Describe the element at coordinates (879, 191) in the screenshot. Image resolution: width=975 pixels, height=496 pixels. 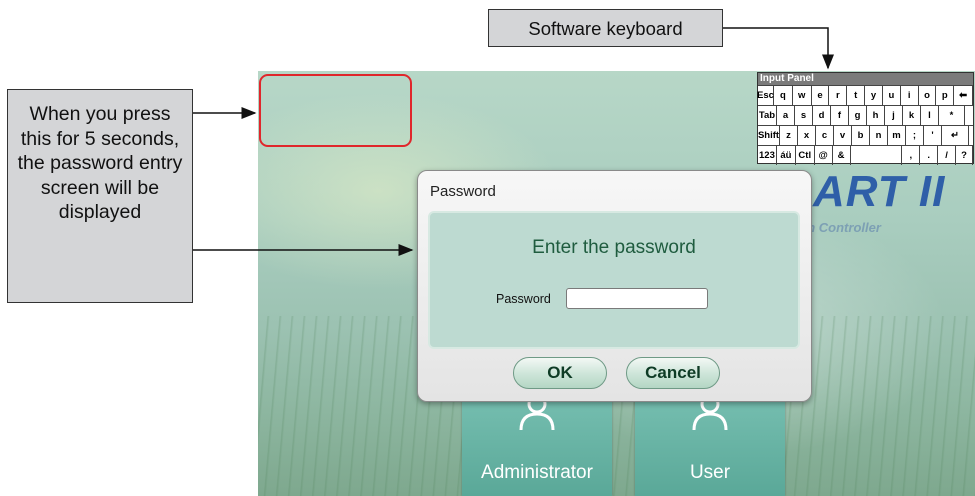
I see `product-logo: ART II` at that location.